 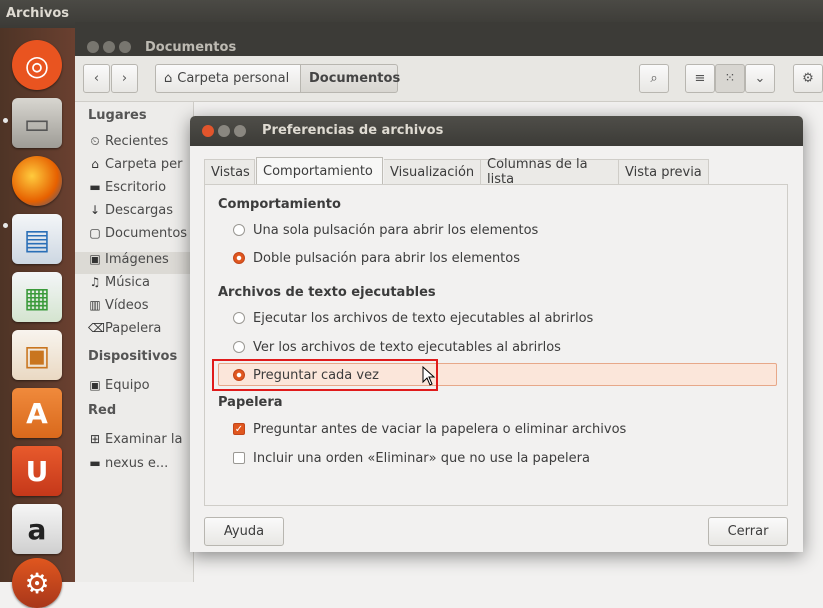 What do you see at coordinates (239, 258) in the screenshot?
I see `radio-checked` at bounding box center [239, 258].